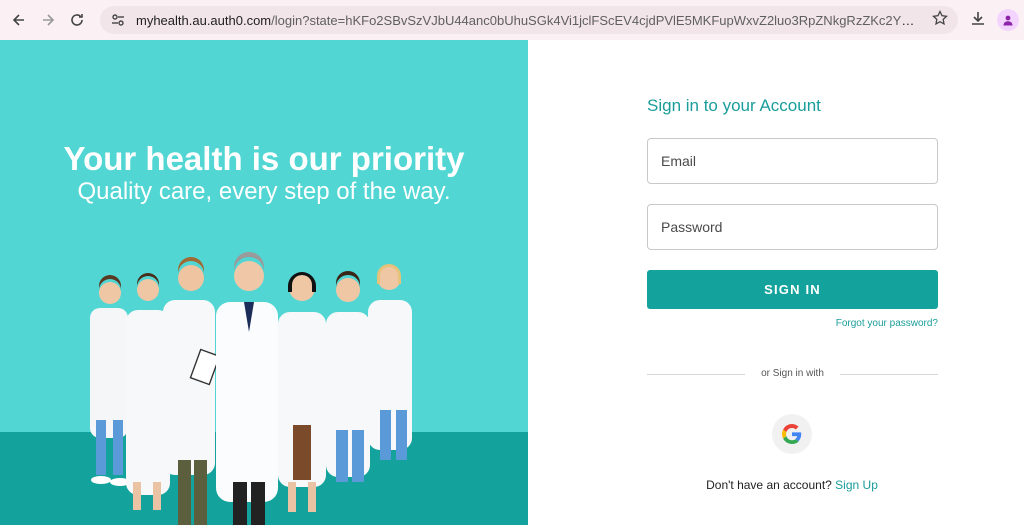 The image size is (1024, 525). I want to click on back-icon, so click(19, 20).